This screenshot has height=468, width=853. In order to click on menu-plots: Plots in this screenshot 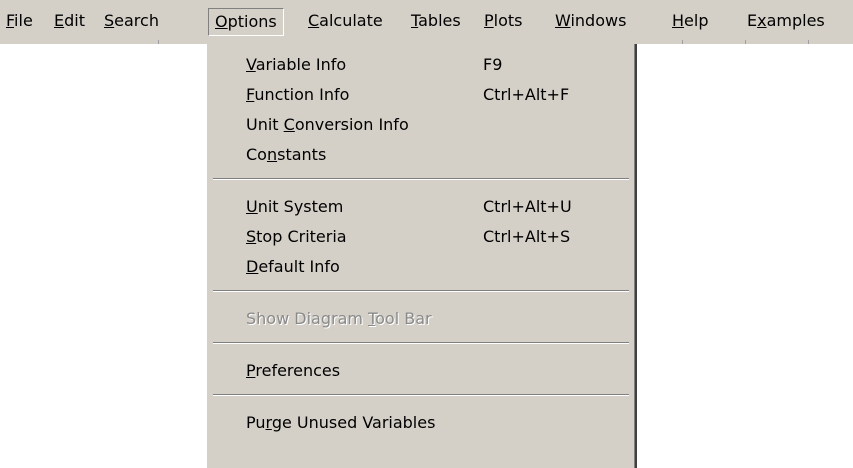, I will do `click(503, 22)`.